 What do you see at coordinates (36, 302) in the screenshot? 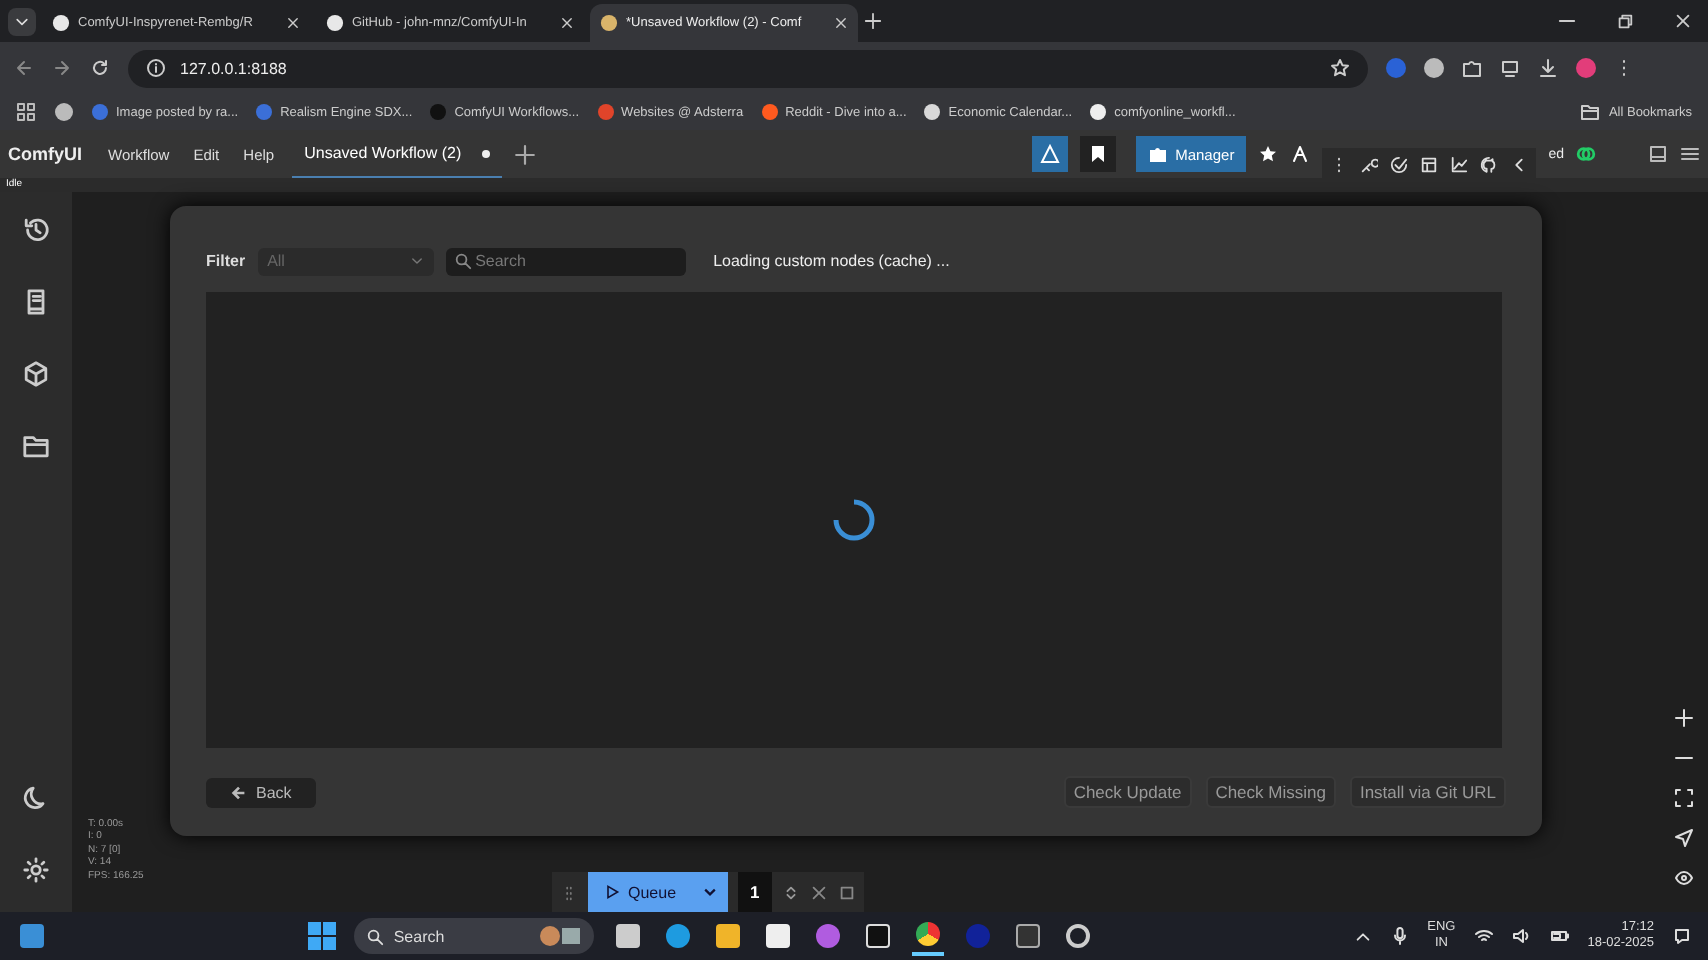
I see `book-icon` at bounding box center [36, 302].